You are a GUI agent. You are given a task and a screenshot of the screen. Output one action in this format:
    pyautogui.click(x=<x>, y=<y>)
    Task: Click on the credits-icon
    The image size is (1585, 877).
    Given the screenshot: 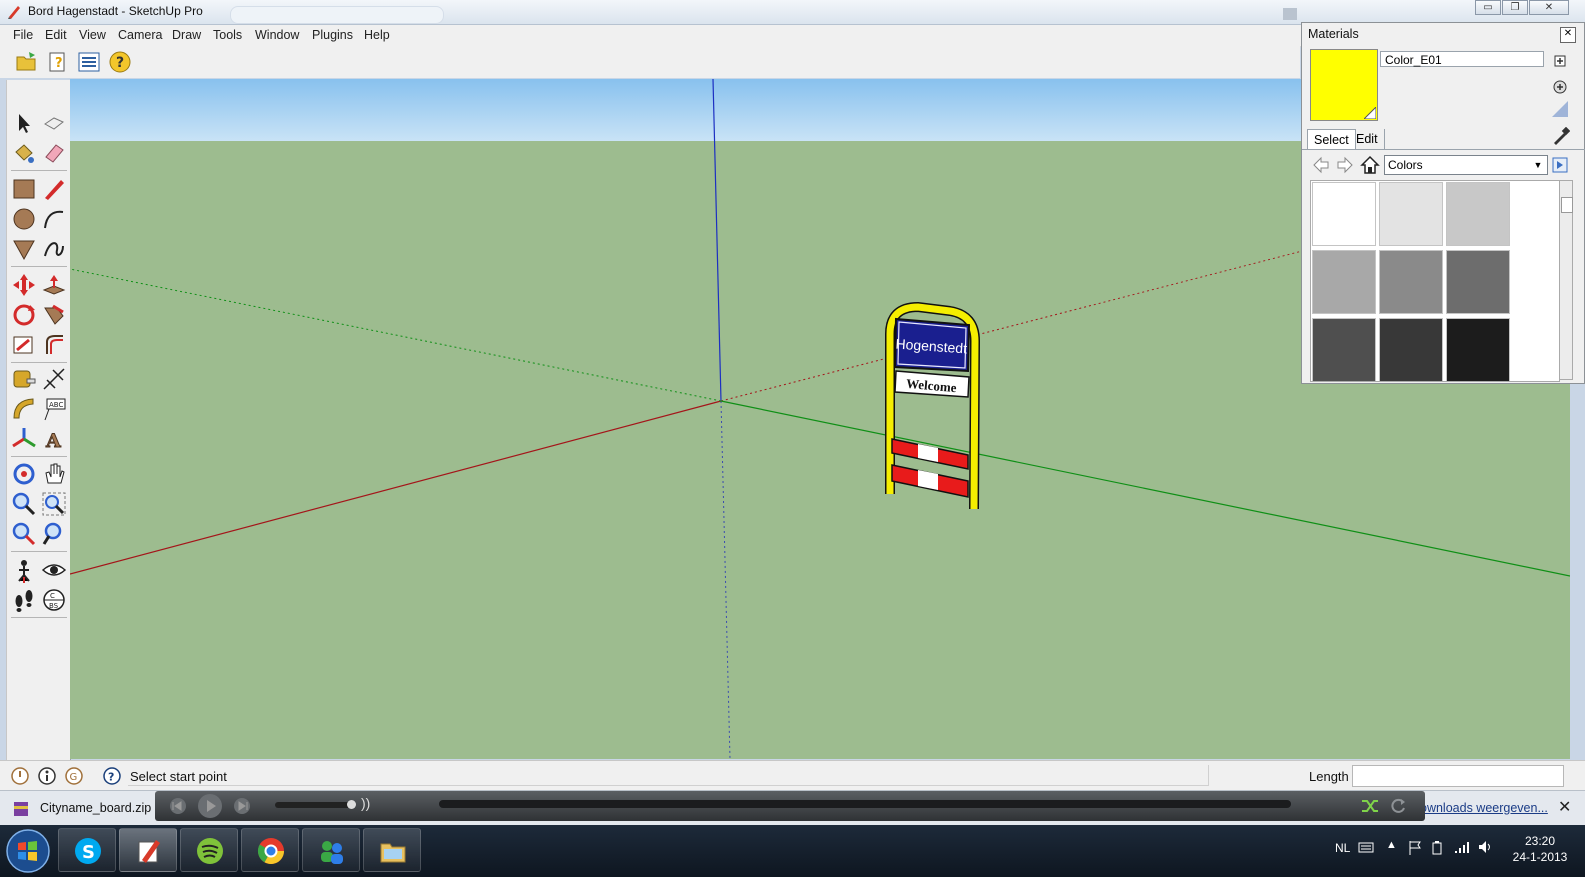 What is the action you would take?
    pyautogui.click(x=47, y=776)
    